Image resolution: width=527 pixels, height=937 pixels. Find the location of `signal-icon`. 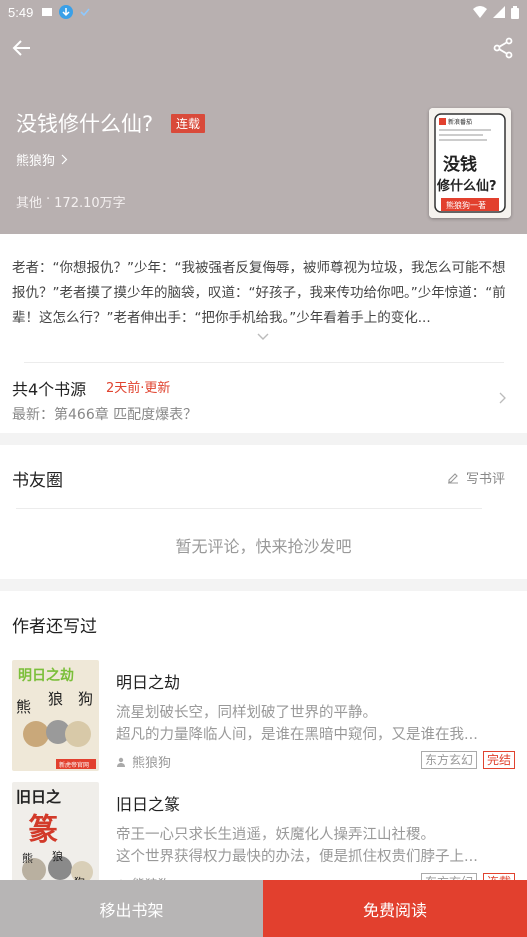

signal-icon is located at coordinates (499, 12).